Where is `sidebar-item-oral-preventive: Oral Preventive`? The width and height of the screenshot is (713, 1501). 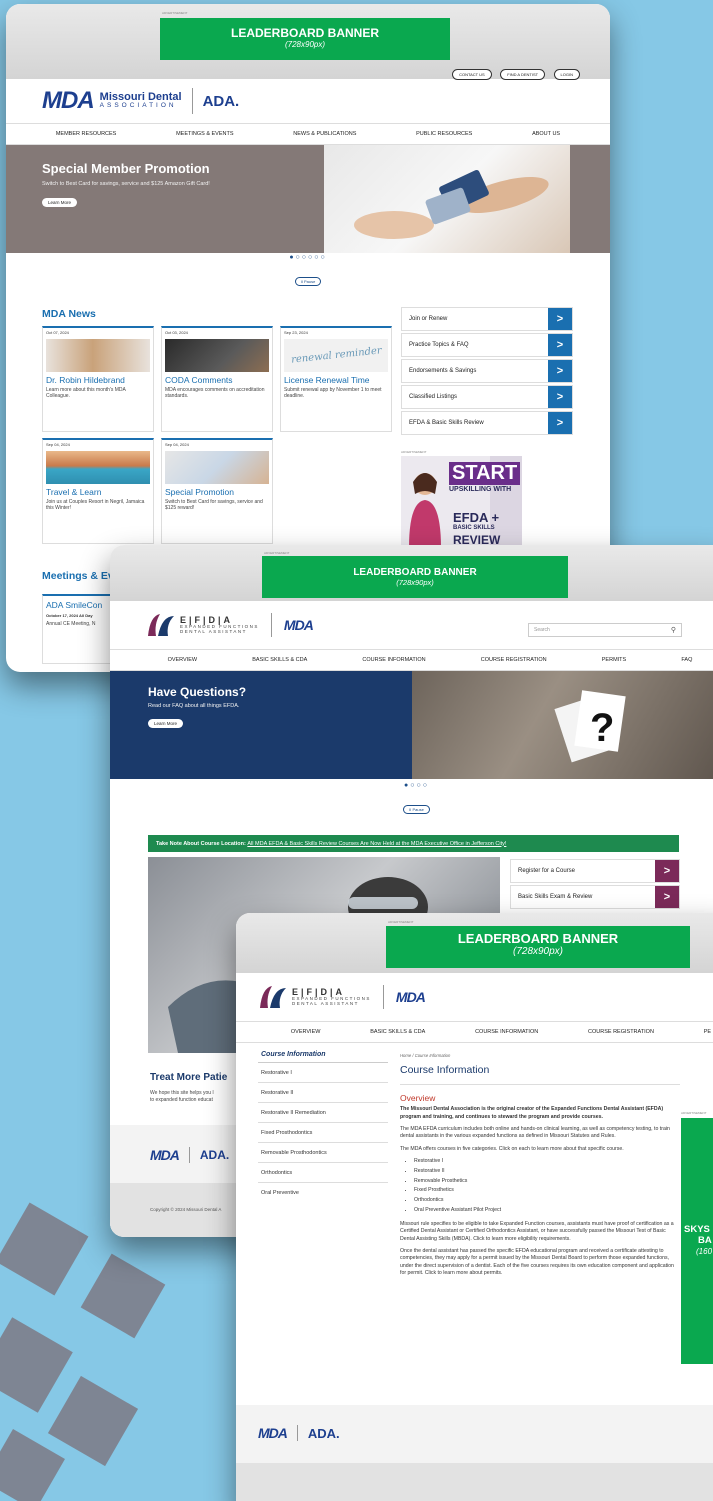
sidebar-item-oral-preventive: Oral Preventive is located at coordinates (323, 1193).